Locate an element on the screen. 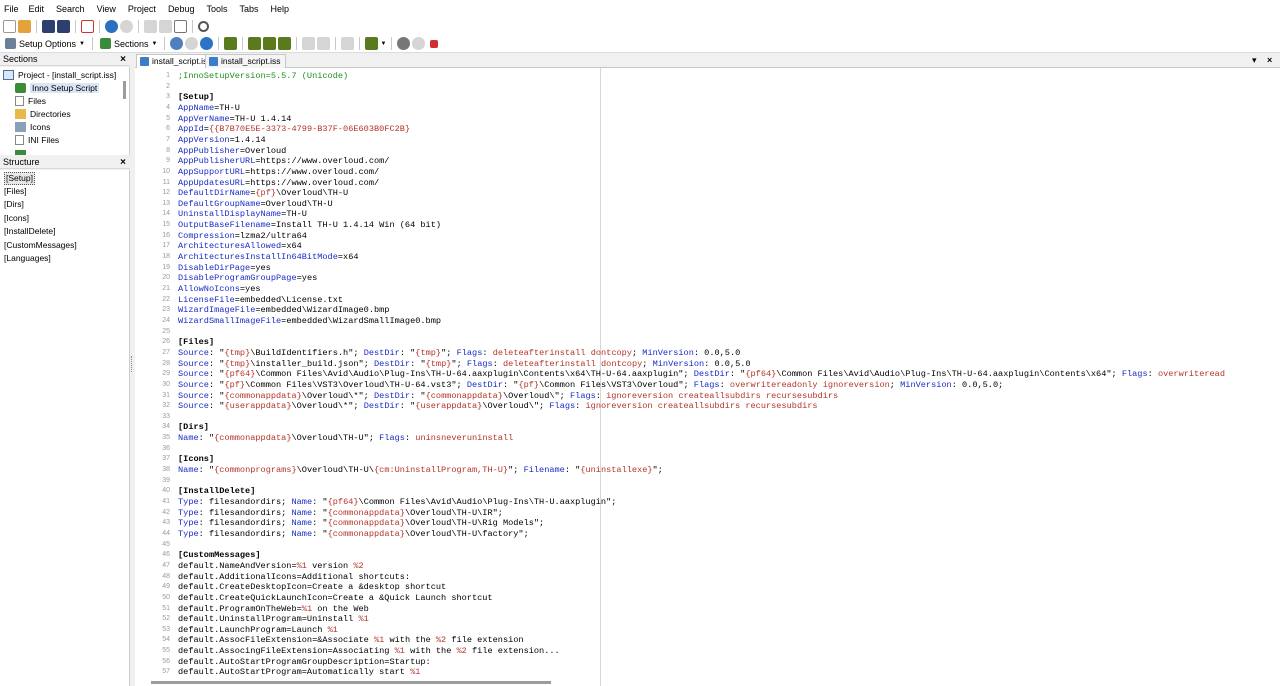 This screenshot has height=686, width=1280. breakpoint-icon is located at coordinates (348, 43).